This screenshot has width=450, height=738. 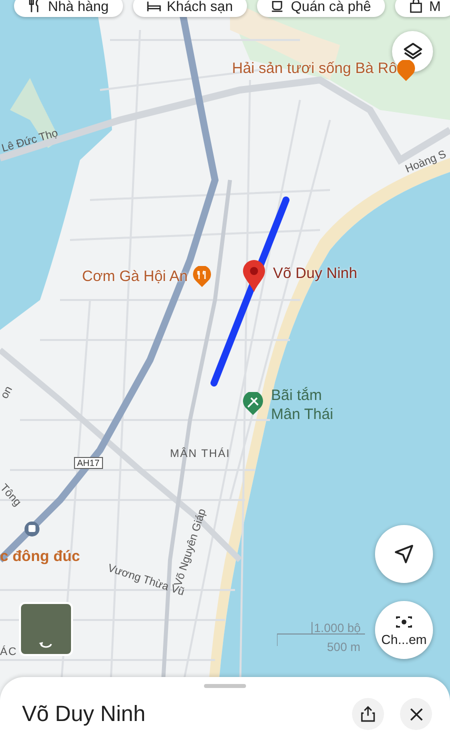 What do you see at coordinates (189, 8) in the screenshot?
I see `category-chip: Khách sạn` at bounding box center [189, 8].